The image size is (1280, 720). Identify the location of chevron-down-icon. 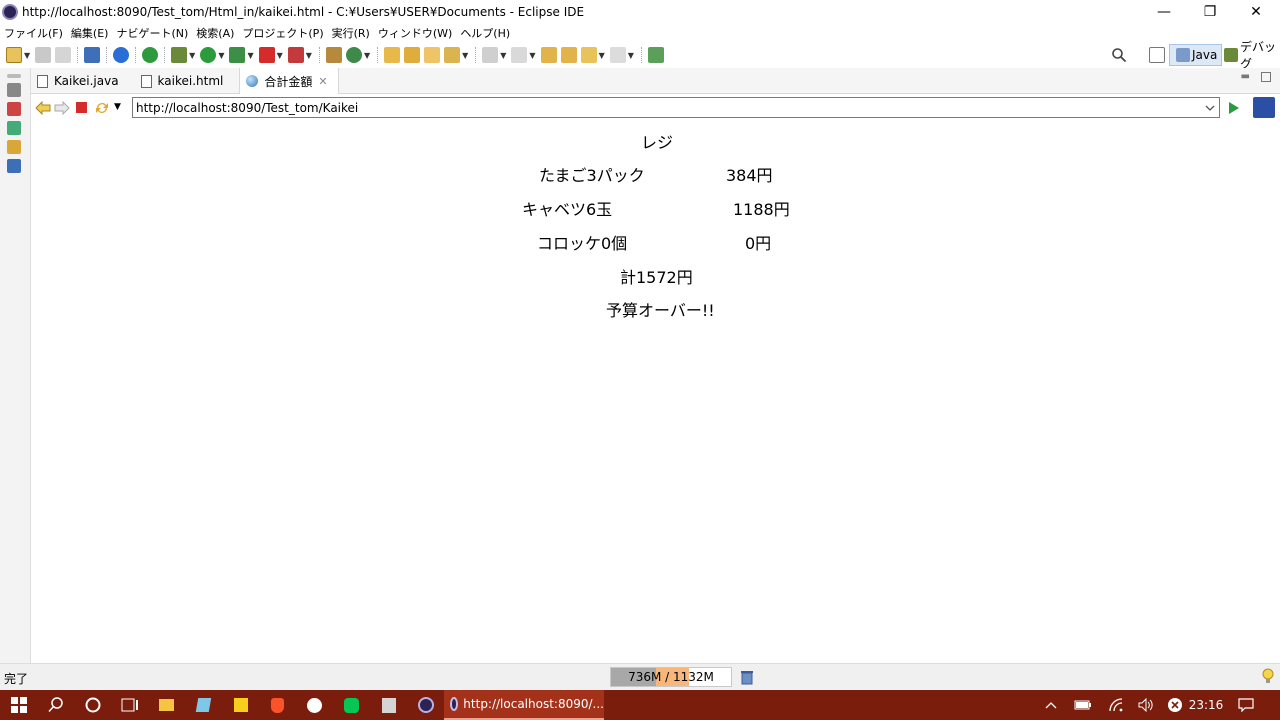
(1210, 108).